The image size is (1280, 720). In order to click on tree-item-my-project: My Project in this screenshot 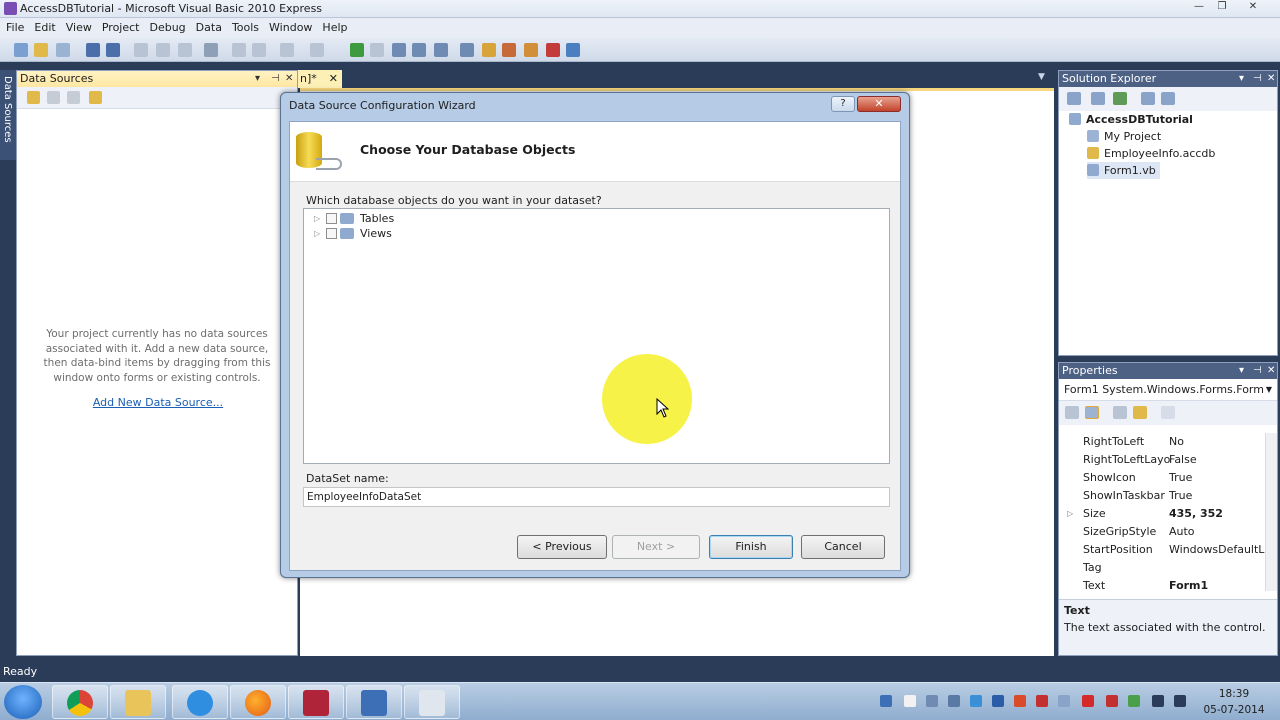, I will do `click(1124, 136)`.